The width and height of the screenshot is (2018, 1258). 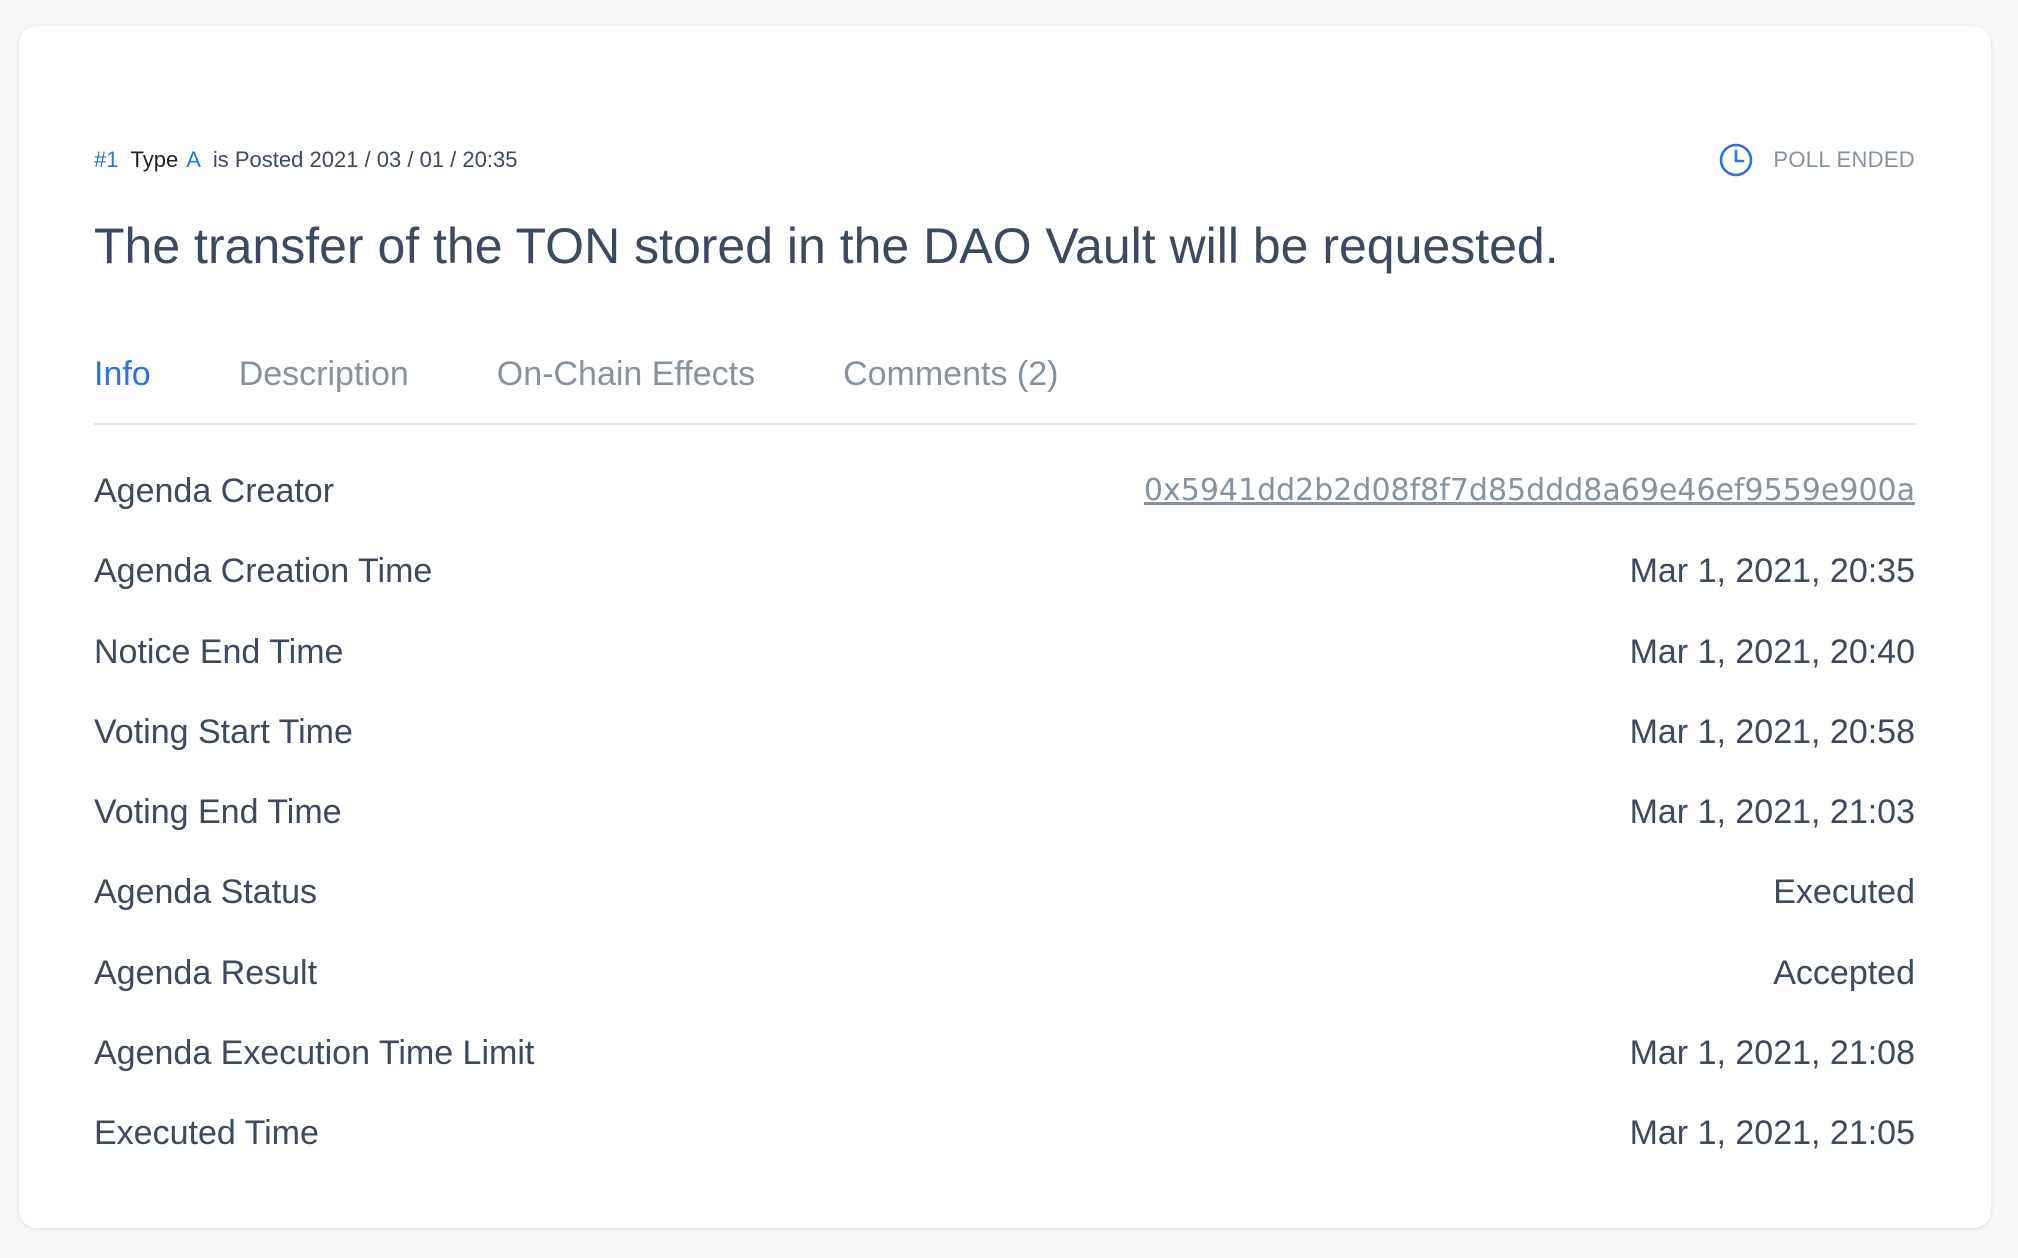 I want to click on info-row-voting-end-time: Voting End Time Mar 1, 2021, 21:03, so click(x=1004, y=828).